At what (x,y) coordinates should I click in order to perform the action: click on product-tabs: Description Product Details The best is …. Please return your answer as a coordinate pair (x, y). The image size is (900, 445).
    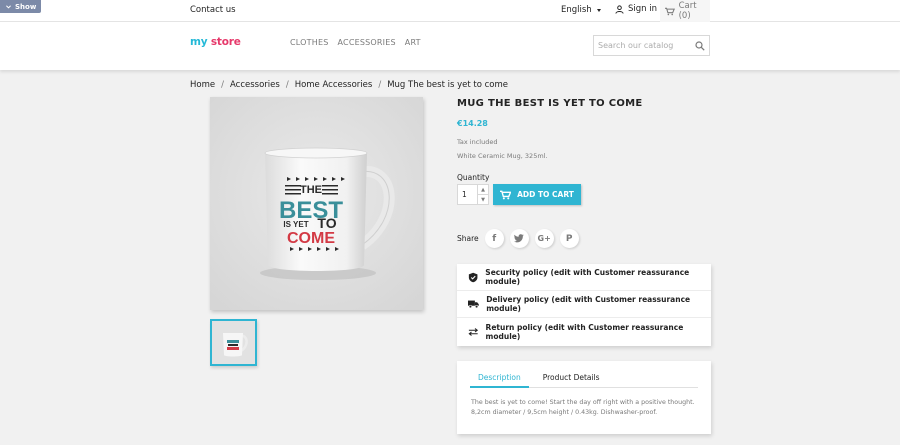
    Looking at the image, I should click on (584, 397).